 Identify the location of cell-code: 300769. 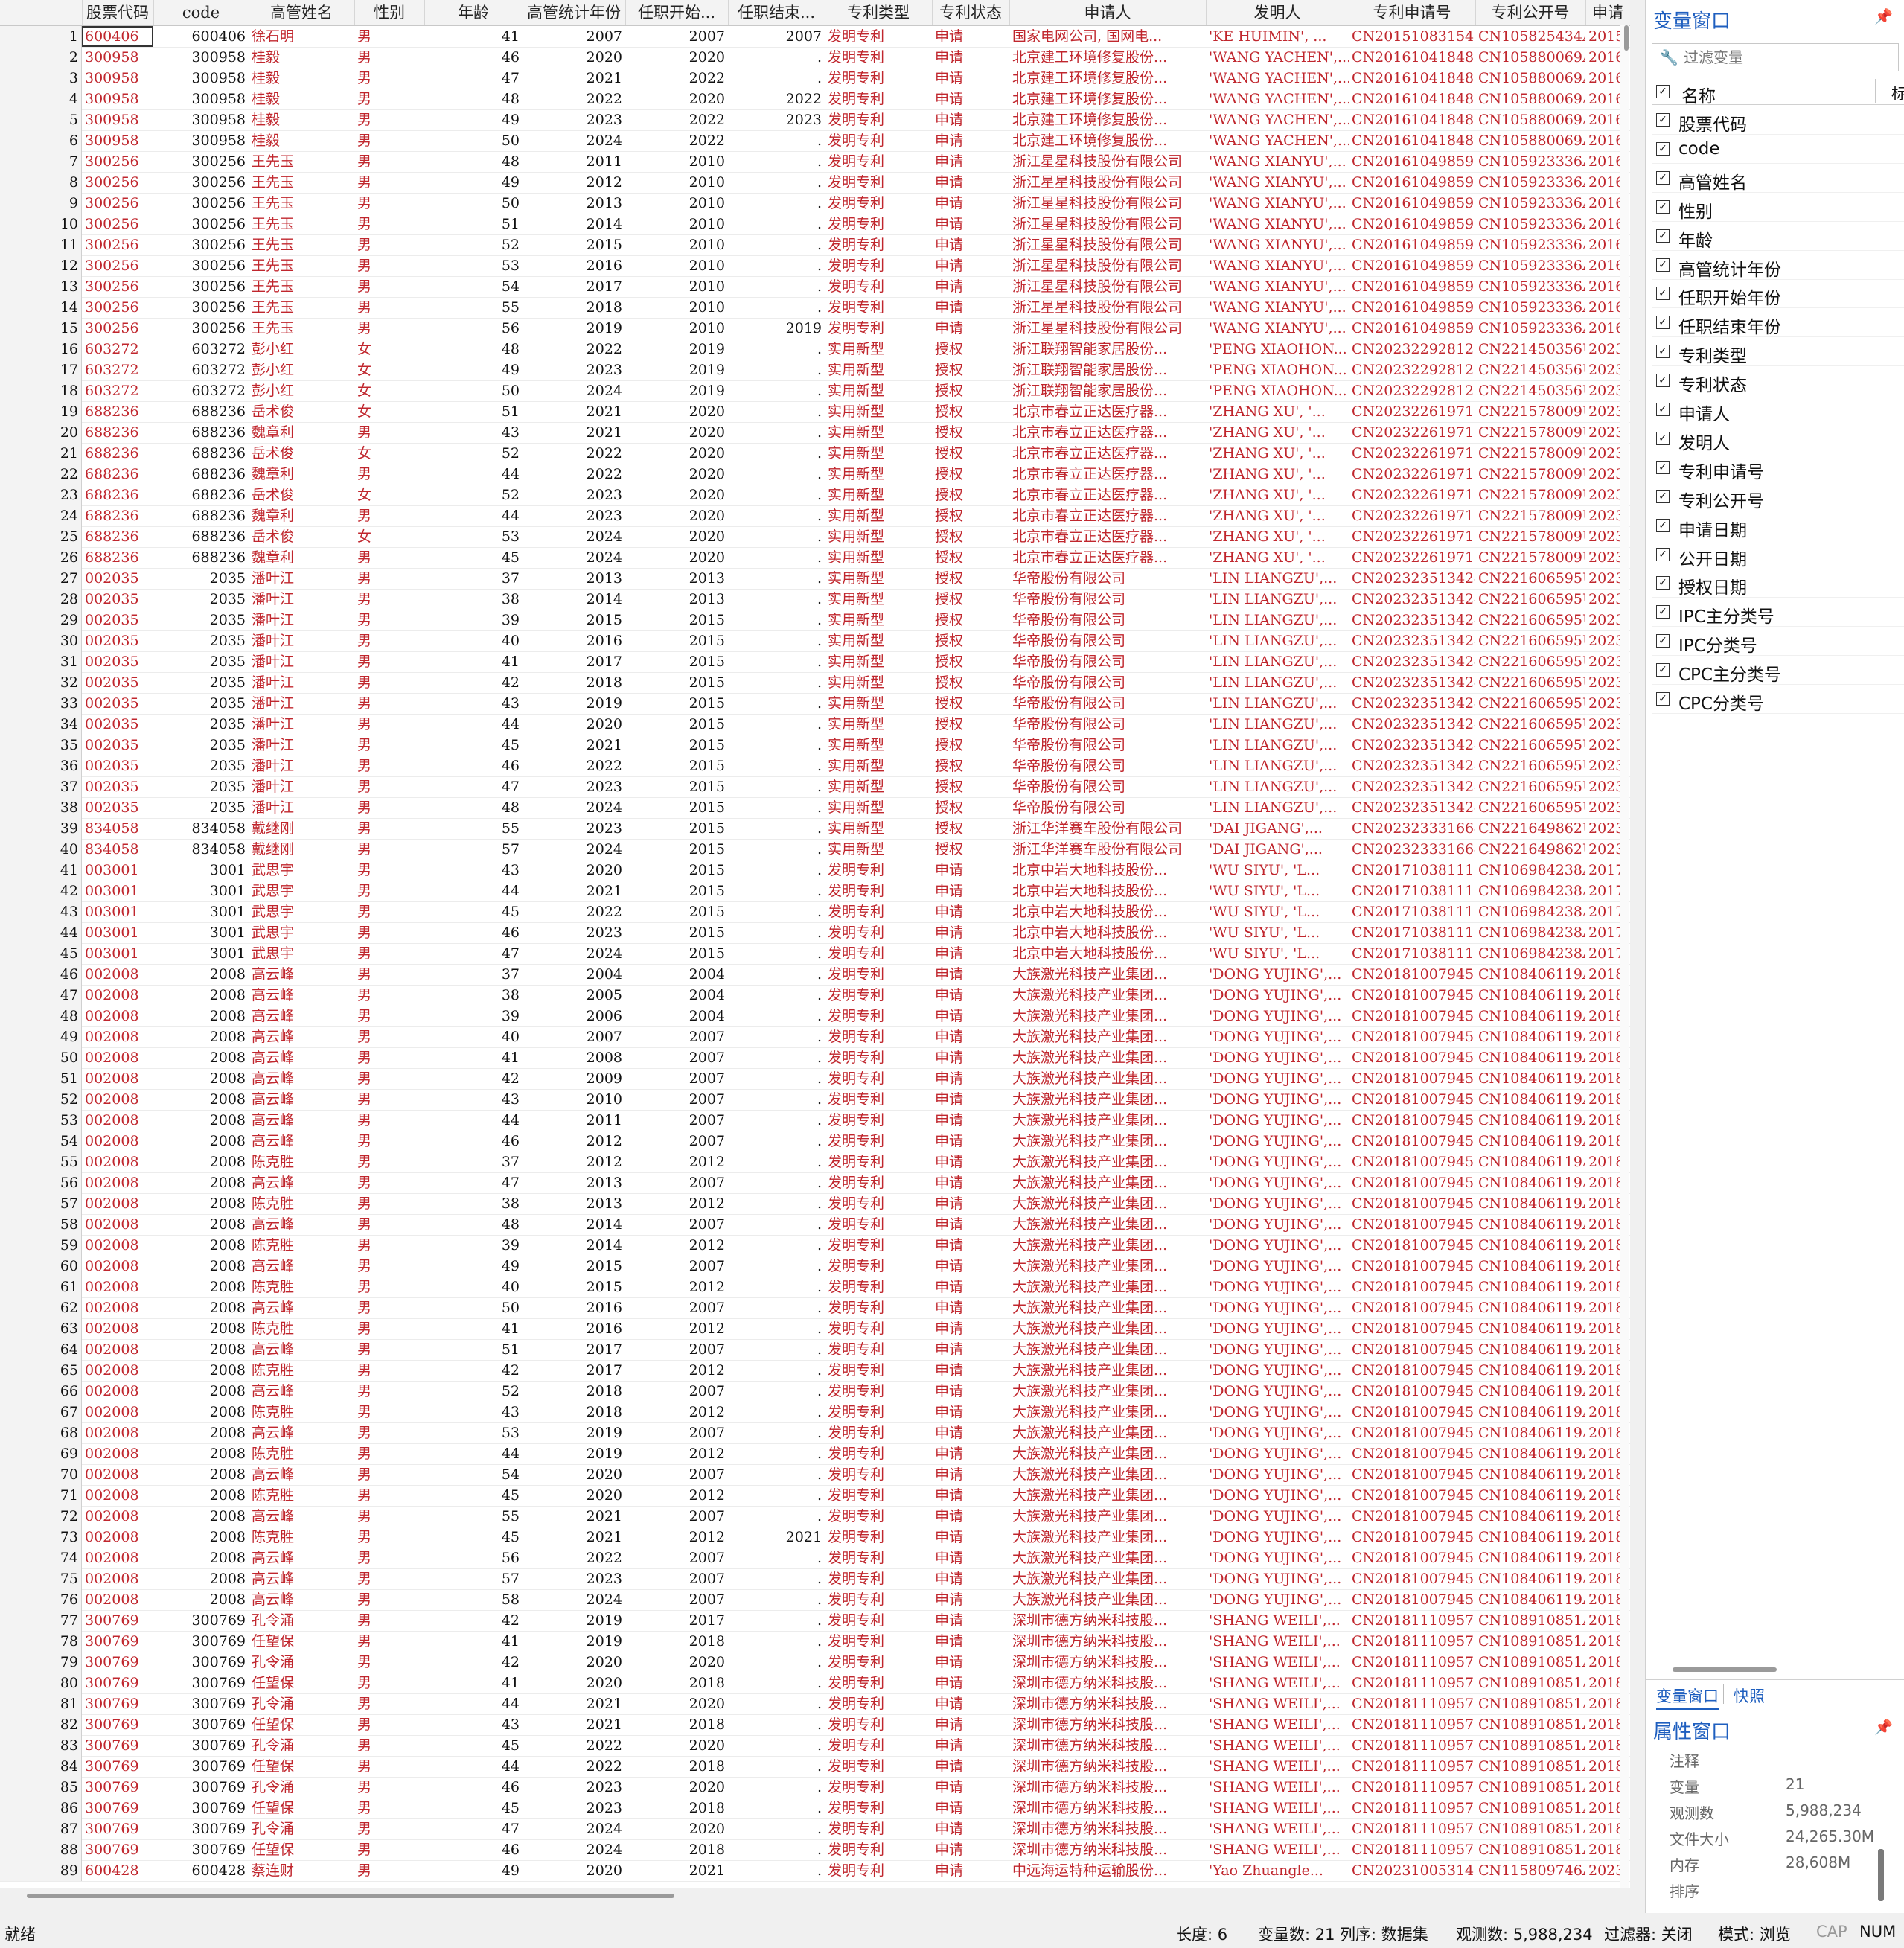
(201, 1662).